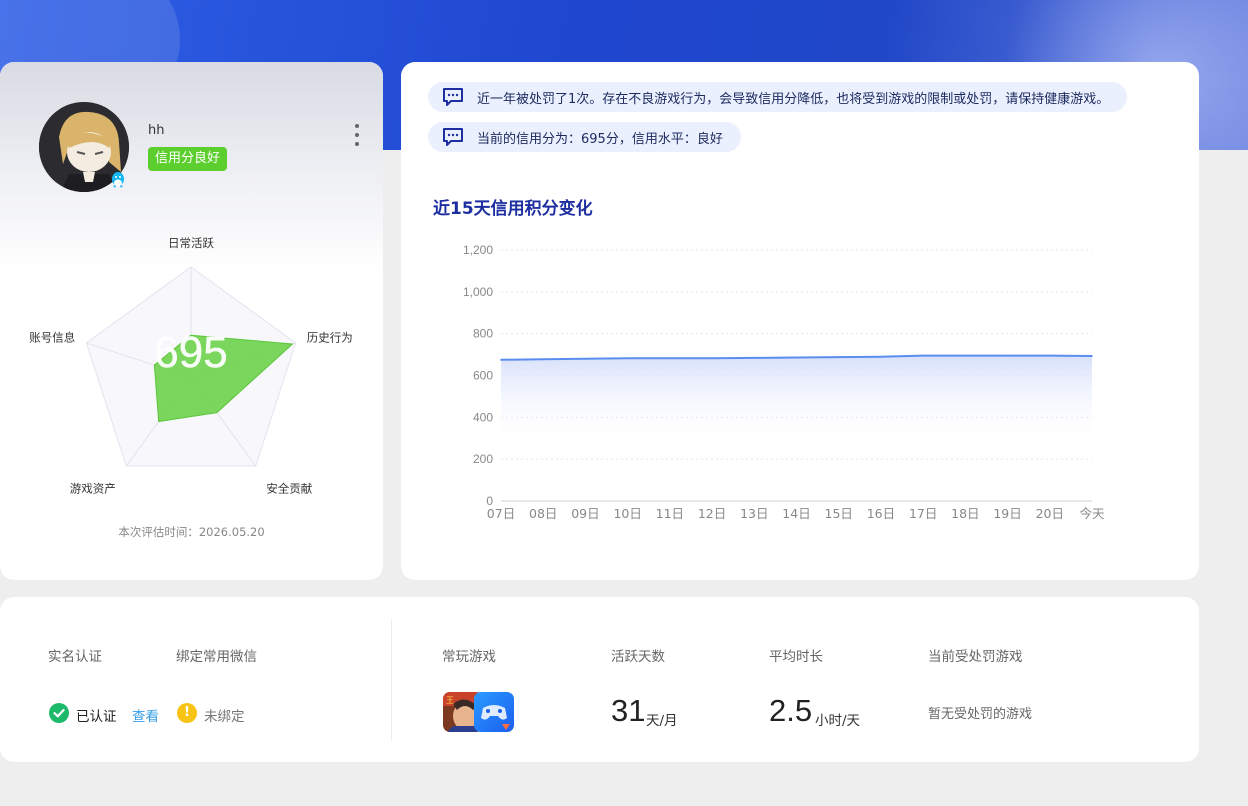 The width and height of the screenshot is (1248, 806). I want to click on credit-level-badge: 信用分良好, so click(188, 159).